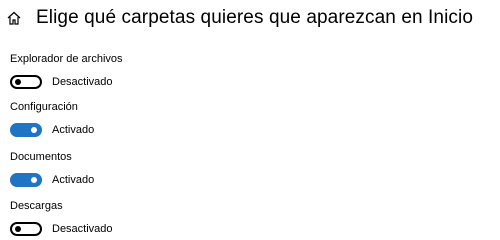 Image resolution: width=500 pixels, height=240 pixels. I want to click on setting-label: Descargas, so click(36, 206).